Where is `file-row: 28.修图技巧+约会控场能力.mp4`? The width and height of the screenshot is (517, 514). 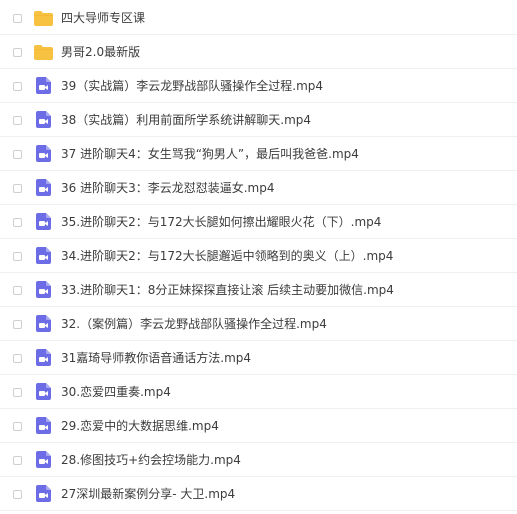 file-row: 28.修图技巧+约会控场能力.mp4 is located at coordinates (258, 460).